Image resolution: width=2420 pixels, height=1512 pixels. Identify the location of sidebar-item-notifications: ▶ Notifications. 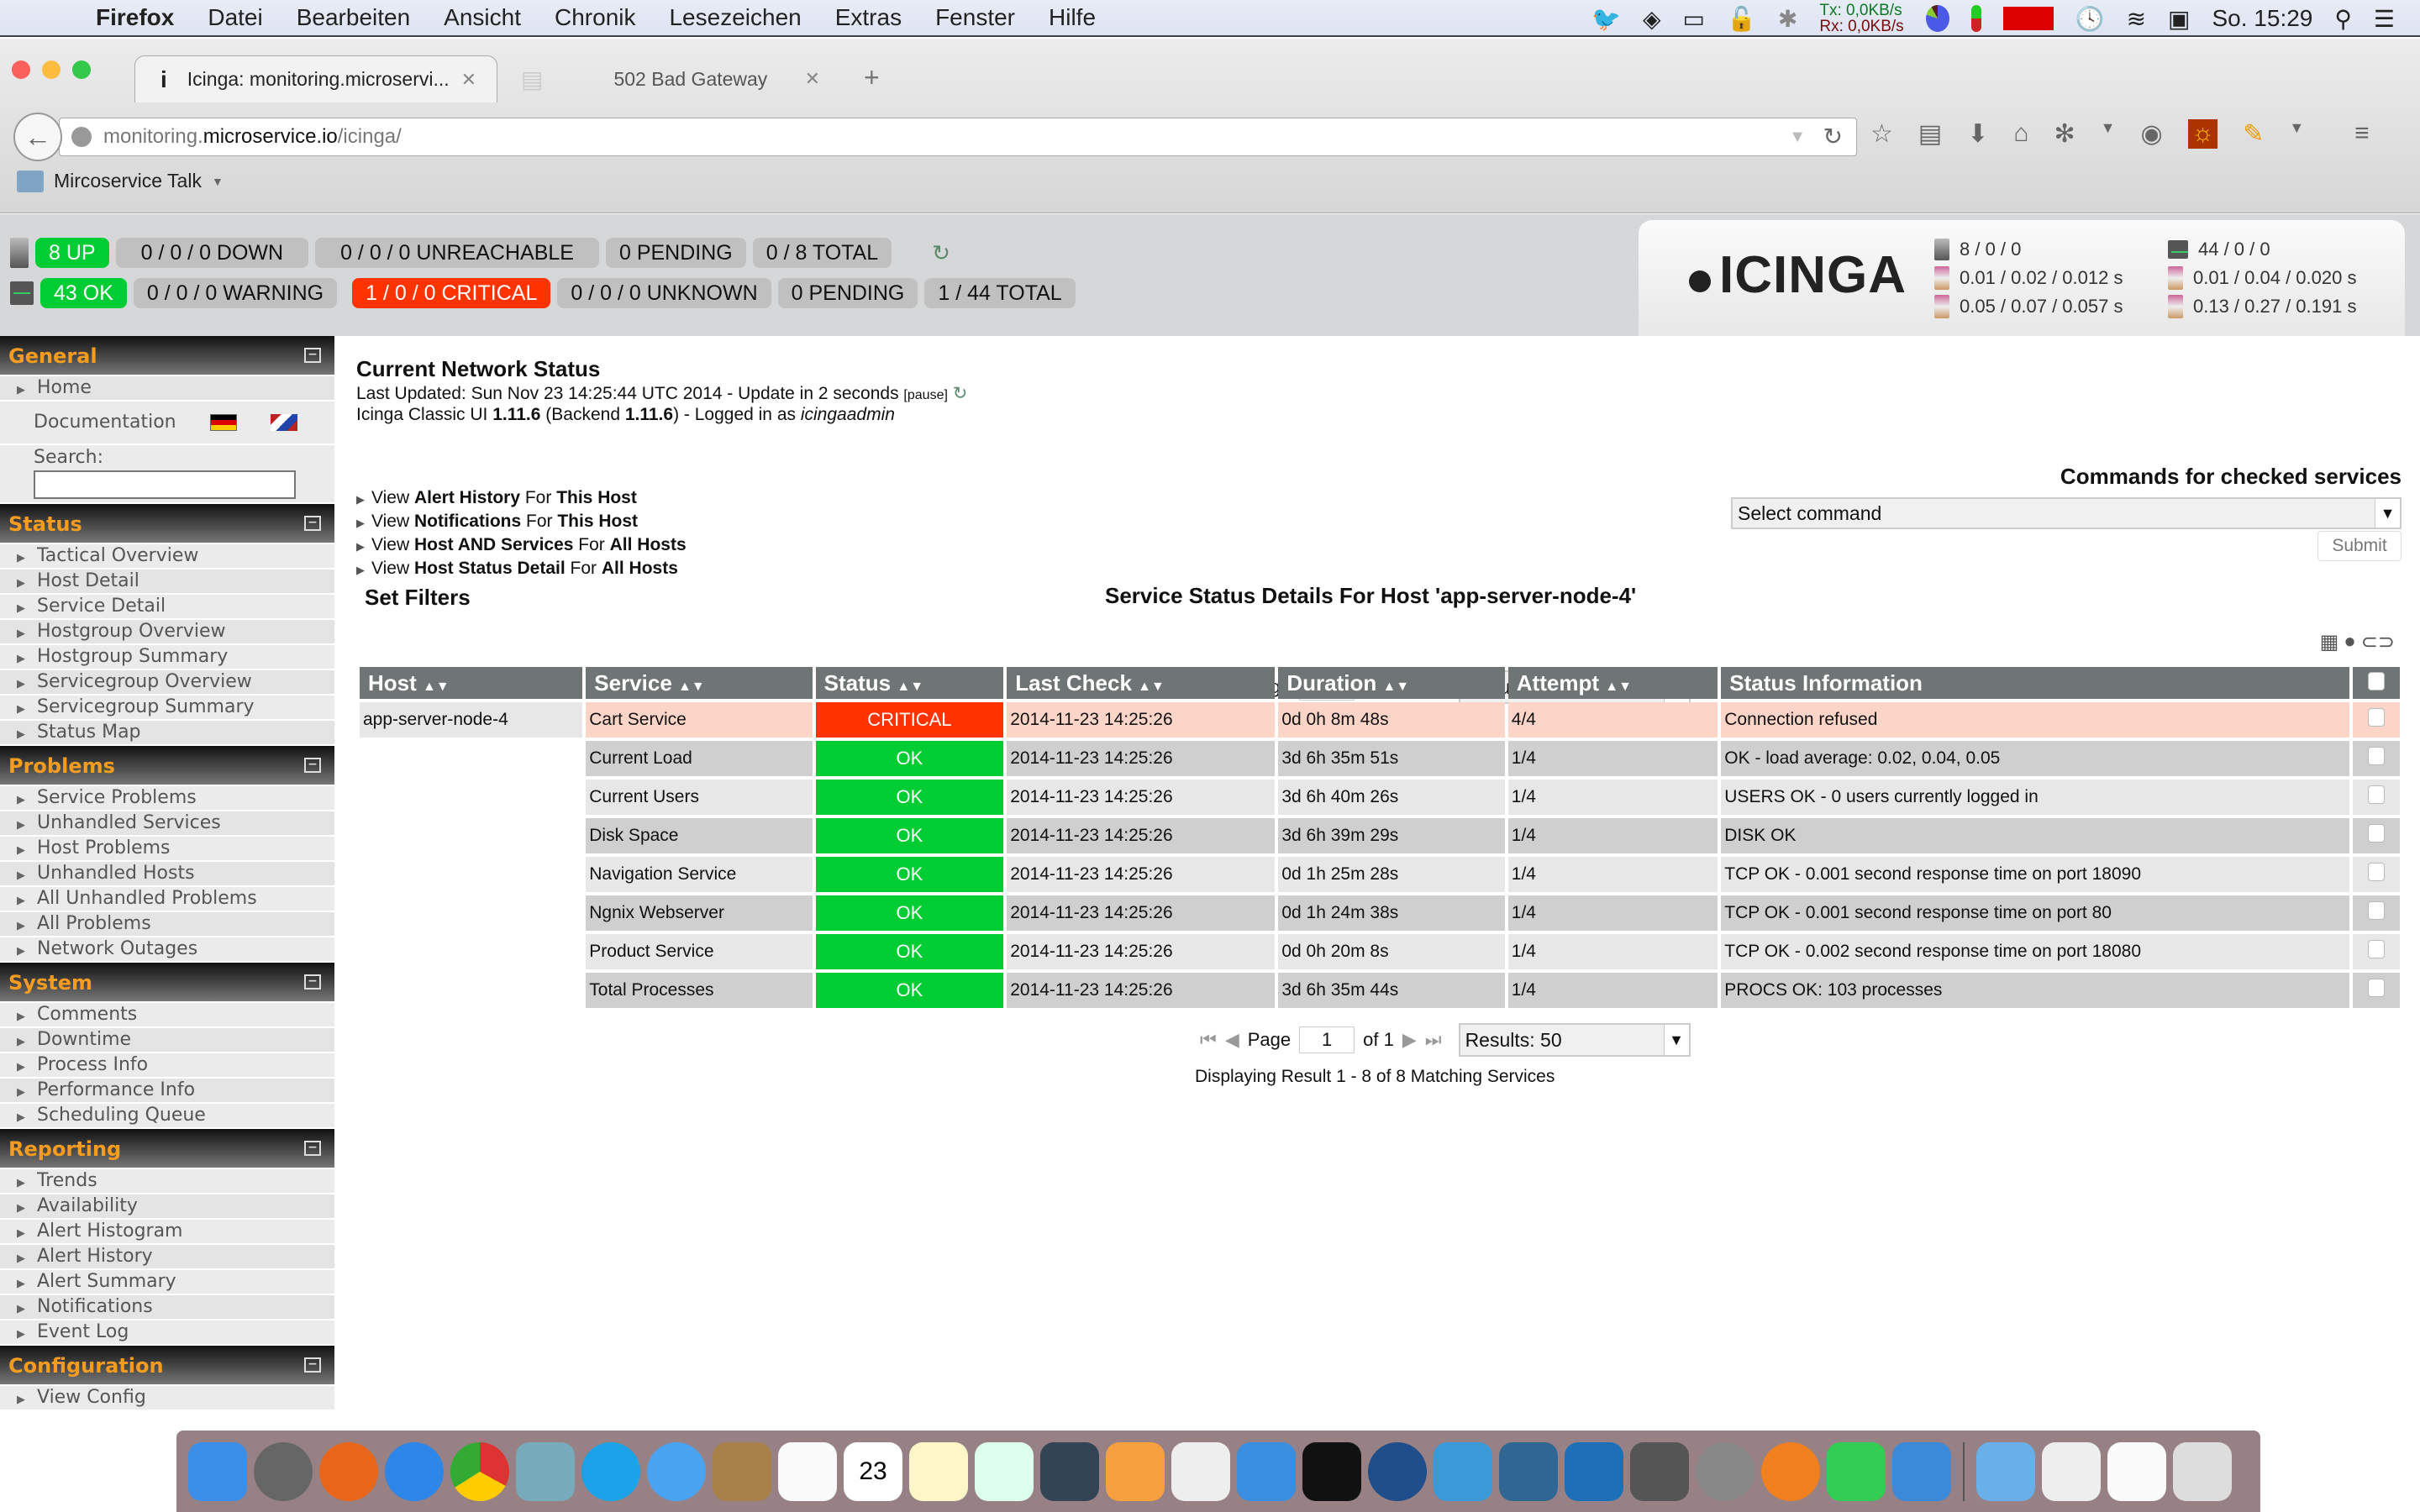
(167, 1307).